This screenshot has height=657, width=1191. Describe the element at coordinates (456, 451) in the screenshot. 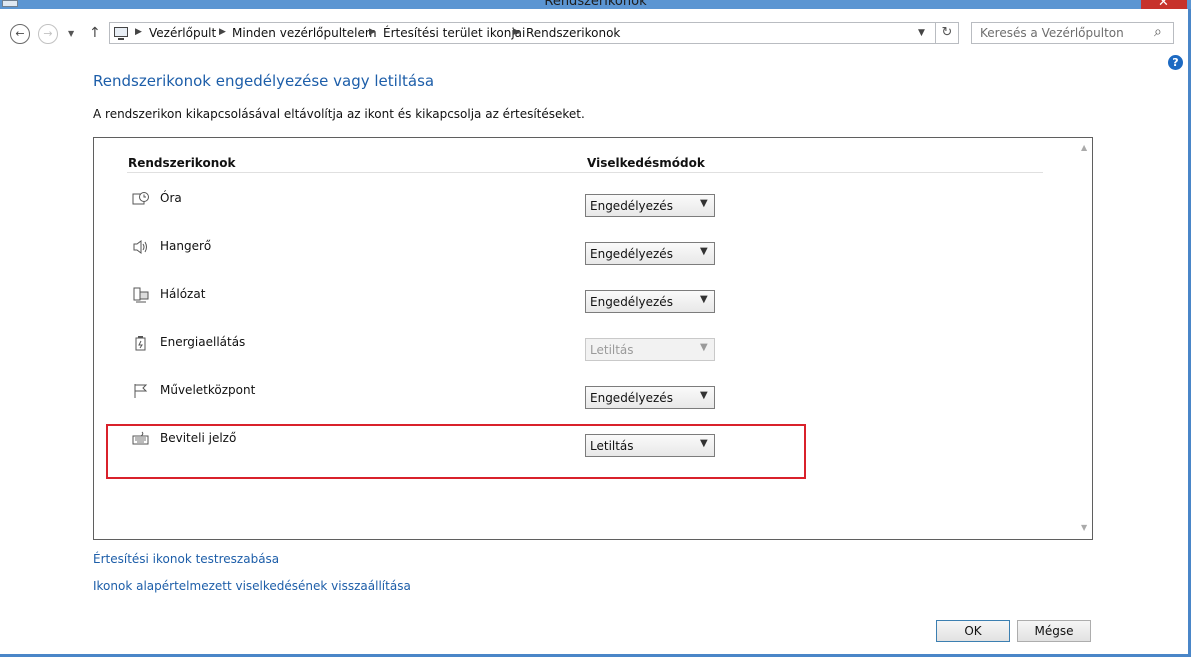

I see `highlight-box` at that location.